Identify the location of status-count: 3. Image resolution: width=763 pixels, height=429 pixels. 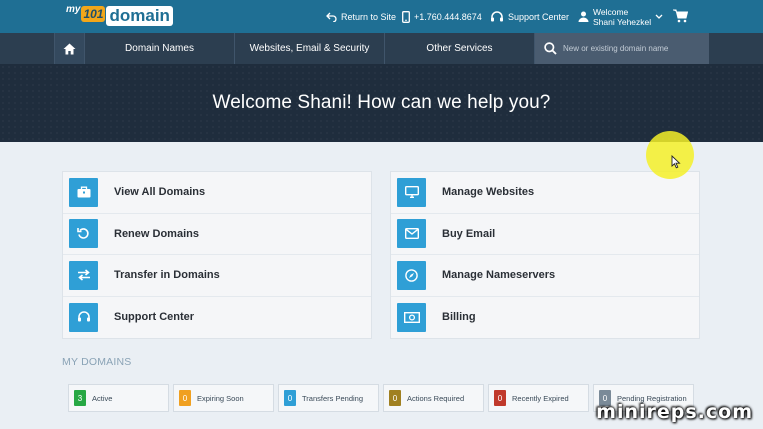
(80, 398).